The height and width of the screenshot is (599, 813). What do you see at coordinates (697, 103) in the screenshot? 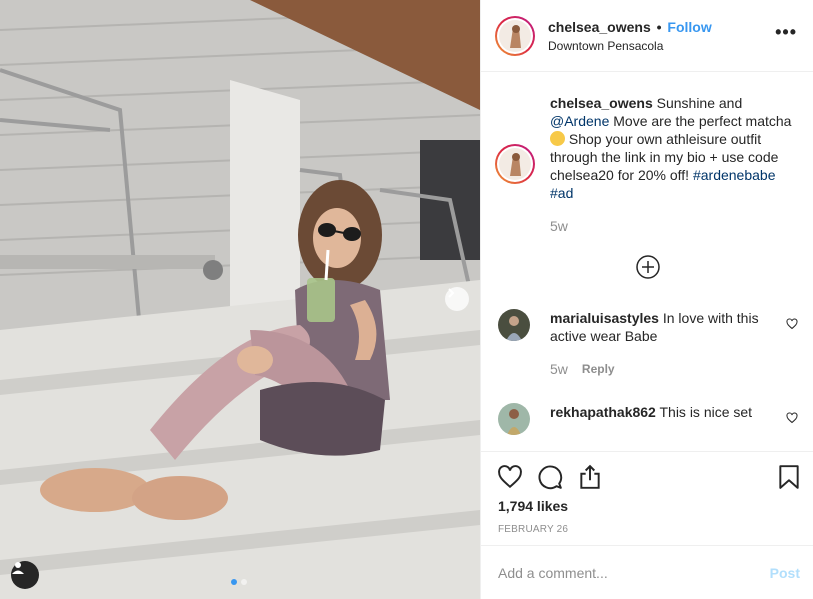
I see `caption-text-part-1: Sunshine and` at bounding box center [697, 103].